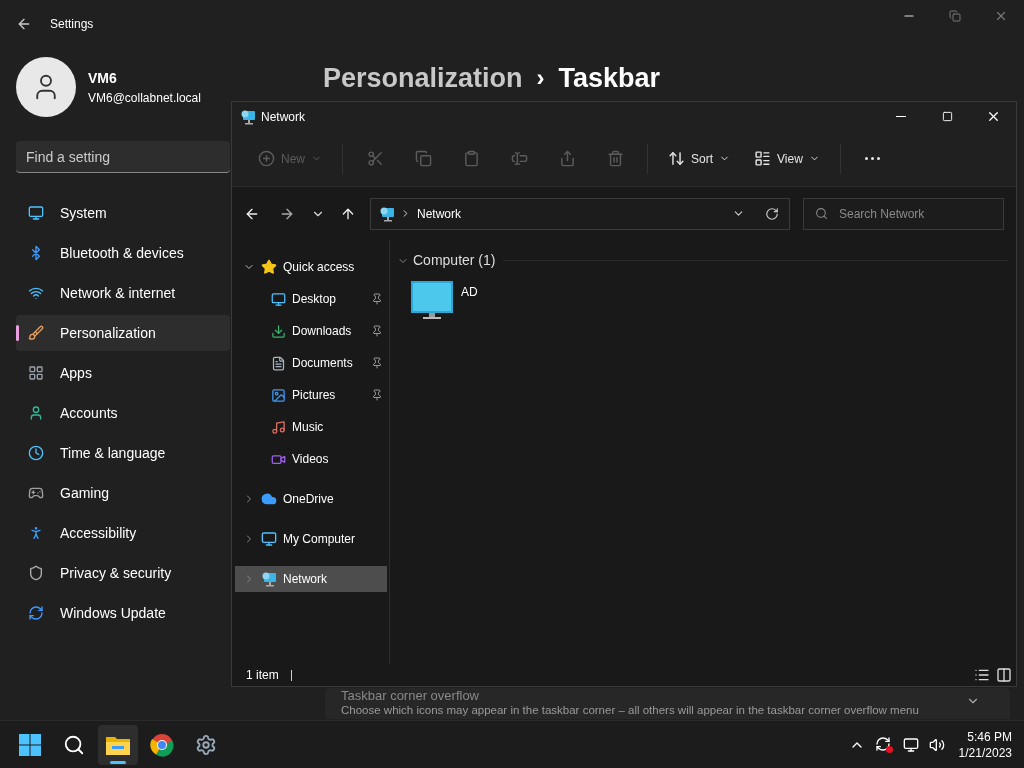 This screenshot has width=1024, height=768. What do you see at coordinates (454, 260) in the screenshot?
I see `group-header: Computer (1)` at bounding box center [454, 260].